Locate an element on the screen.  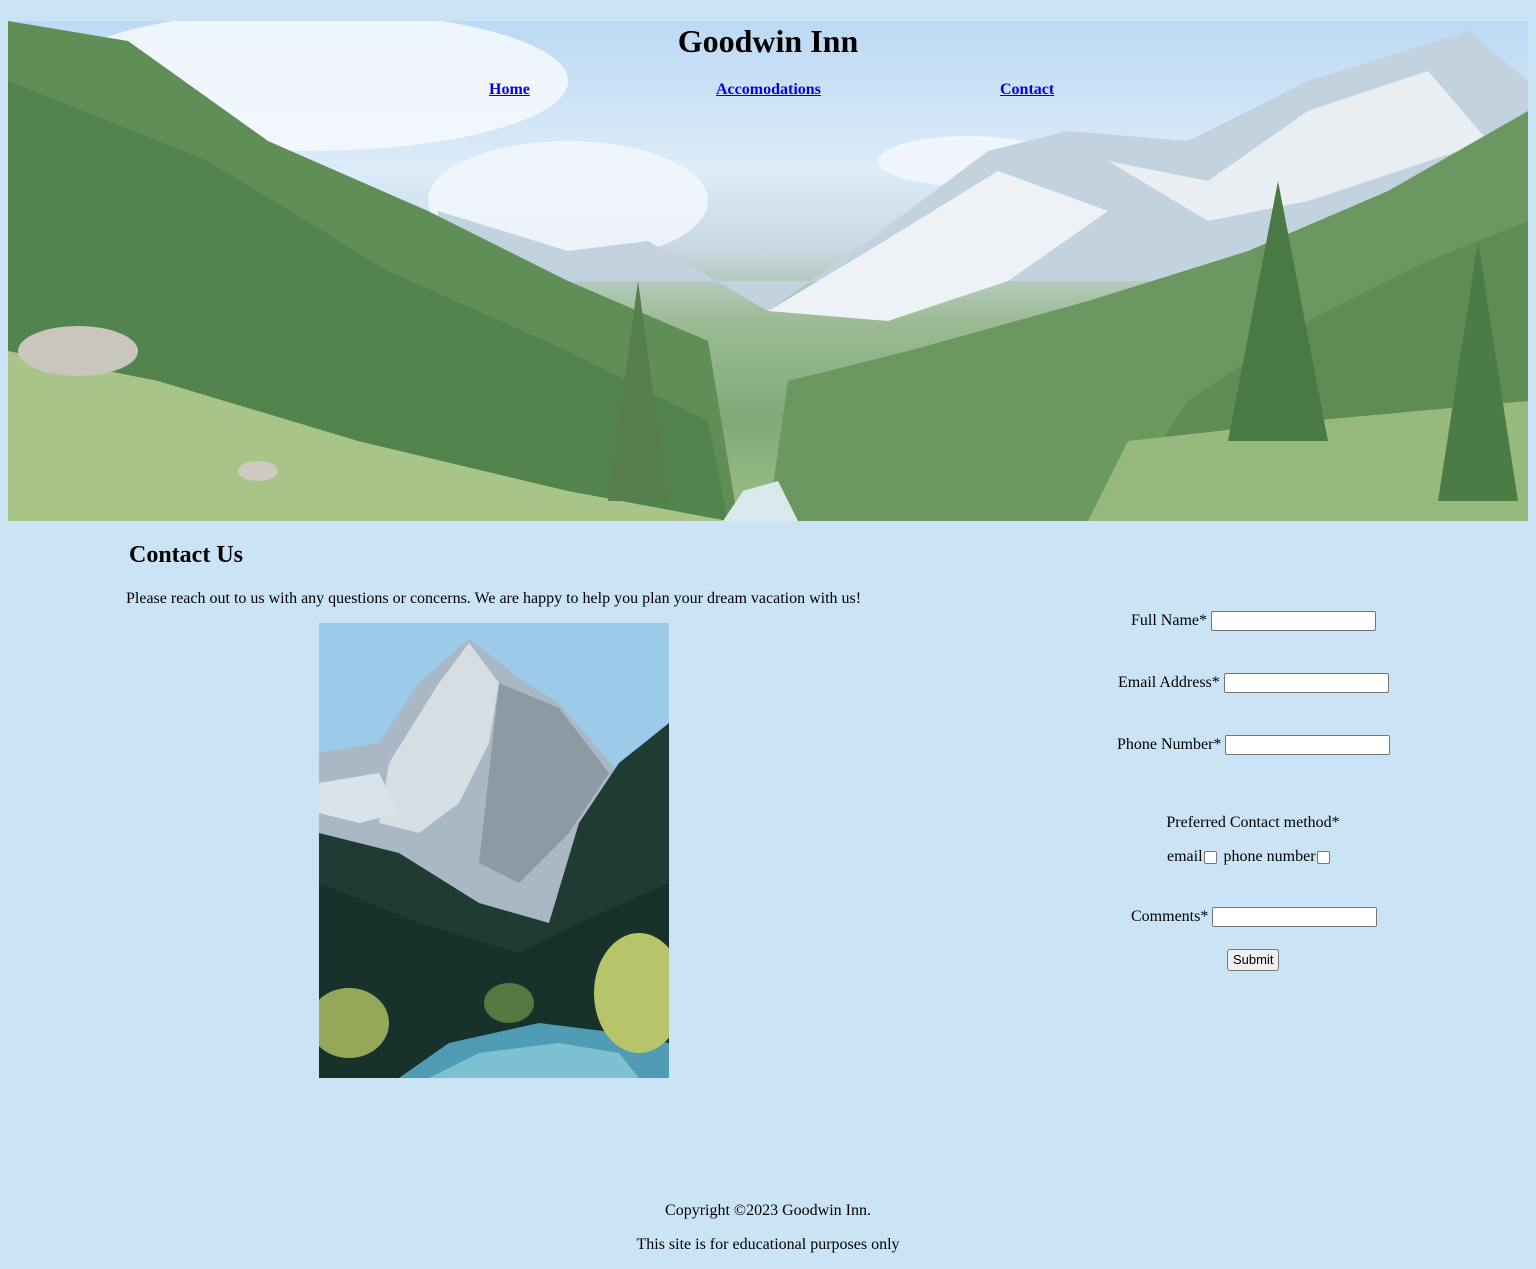
phone-row: Phone Number* is located at coordinates (1254, 745).